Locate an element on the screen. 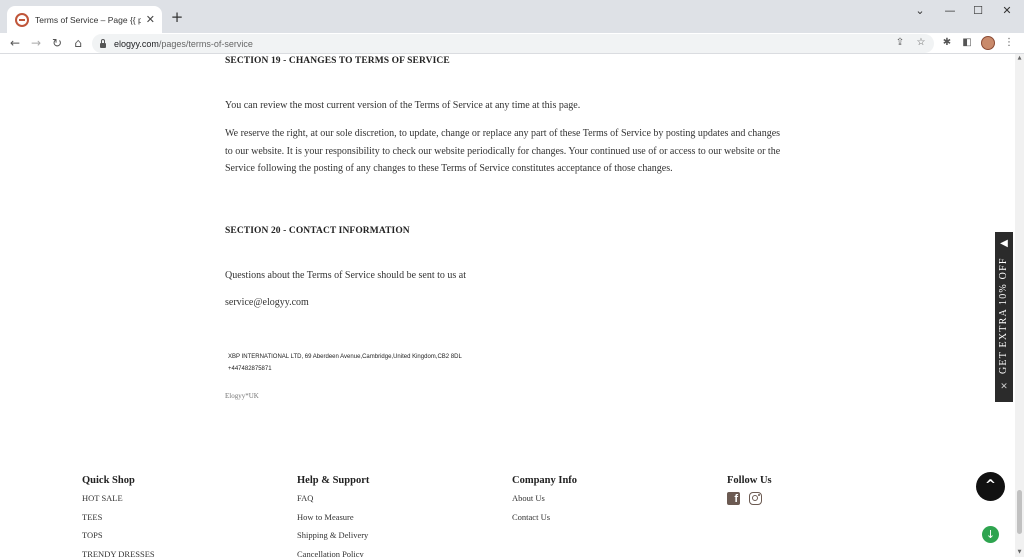 The width and height of the screenshot is (1024, 557). back-to-top-button: ^ is located at coordinates (990, 486).